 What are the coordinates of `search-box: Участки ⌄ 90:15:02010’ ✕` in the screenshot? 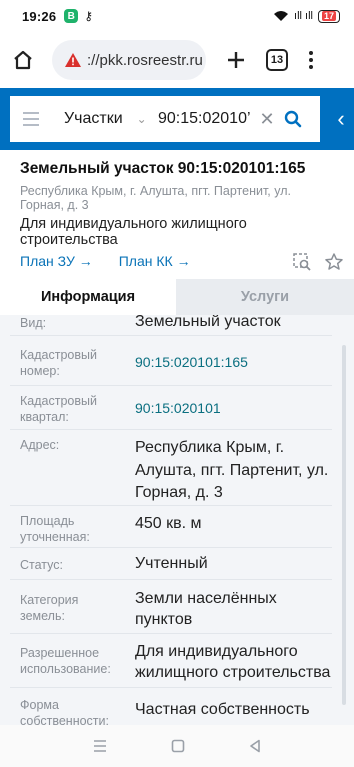 It's located at (165, 119).